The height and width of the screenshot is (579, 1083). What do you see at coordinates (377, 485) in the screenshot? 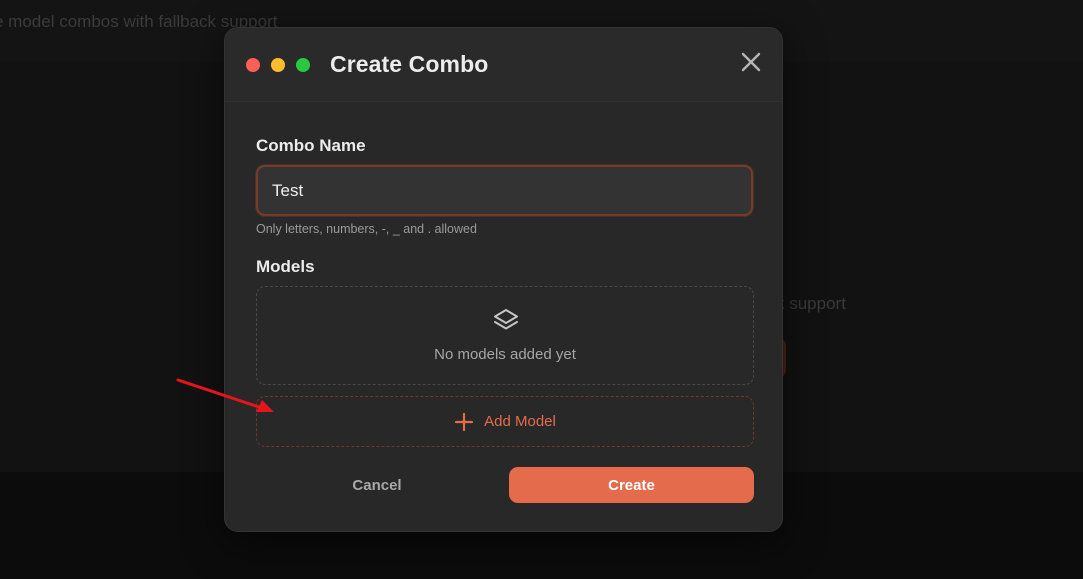
I see `cancel-button: Cancel` at bounding box center [377, 485].